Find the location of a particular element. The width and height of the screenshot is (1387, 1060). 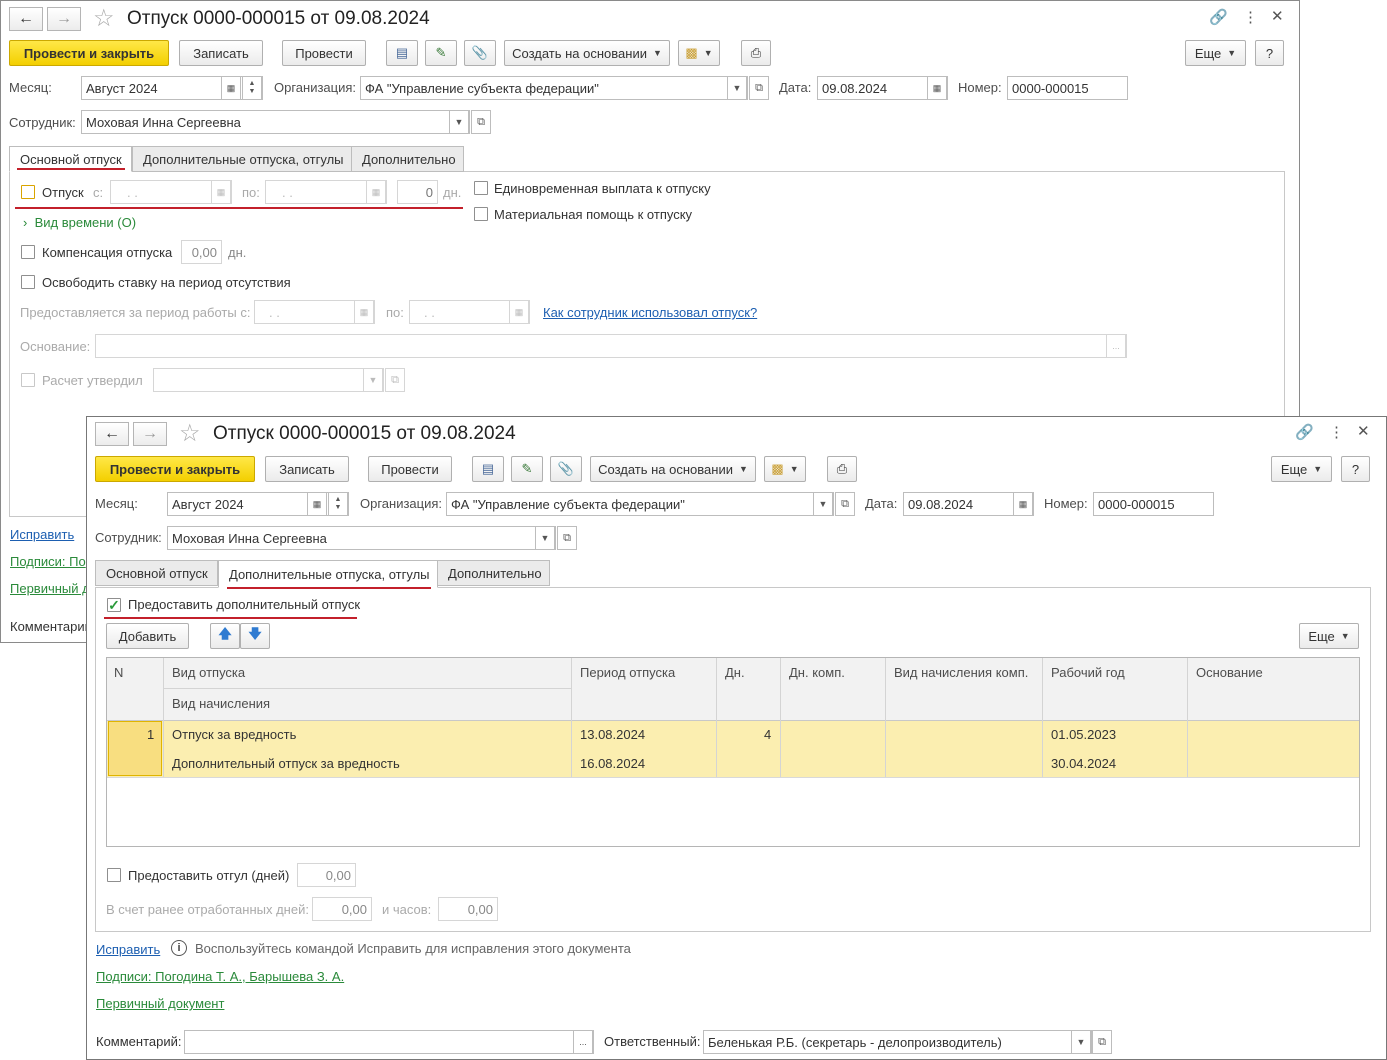

time-off-field: 0,00 is located at coordinates (326, 875).